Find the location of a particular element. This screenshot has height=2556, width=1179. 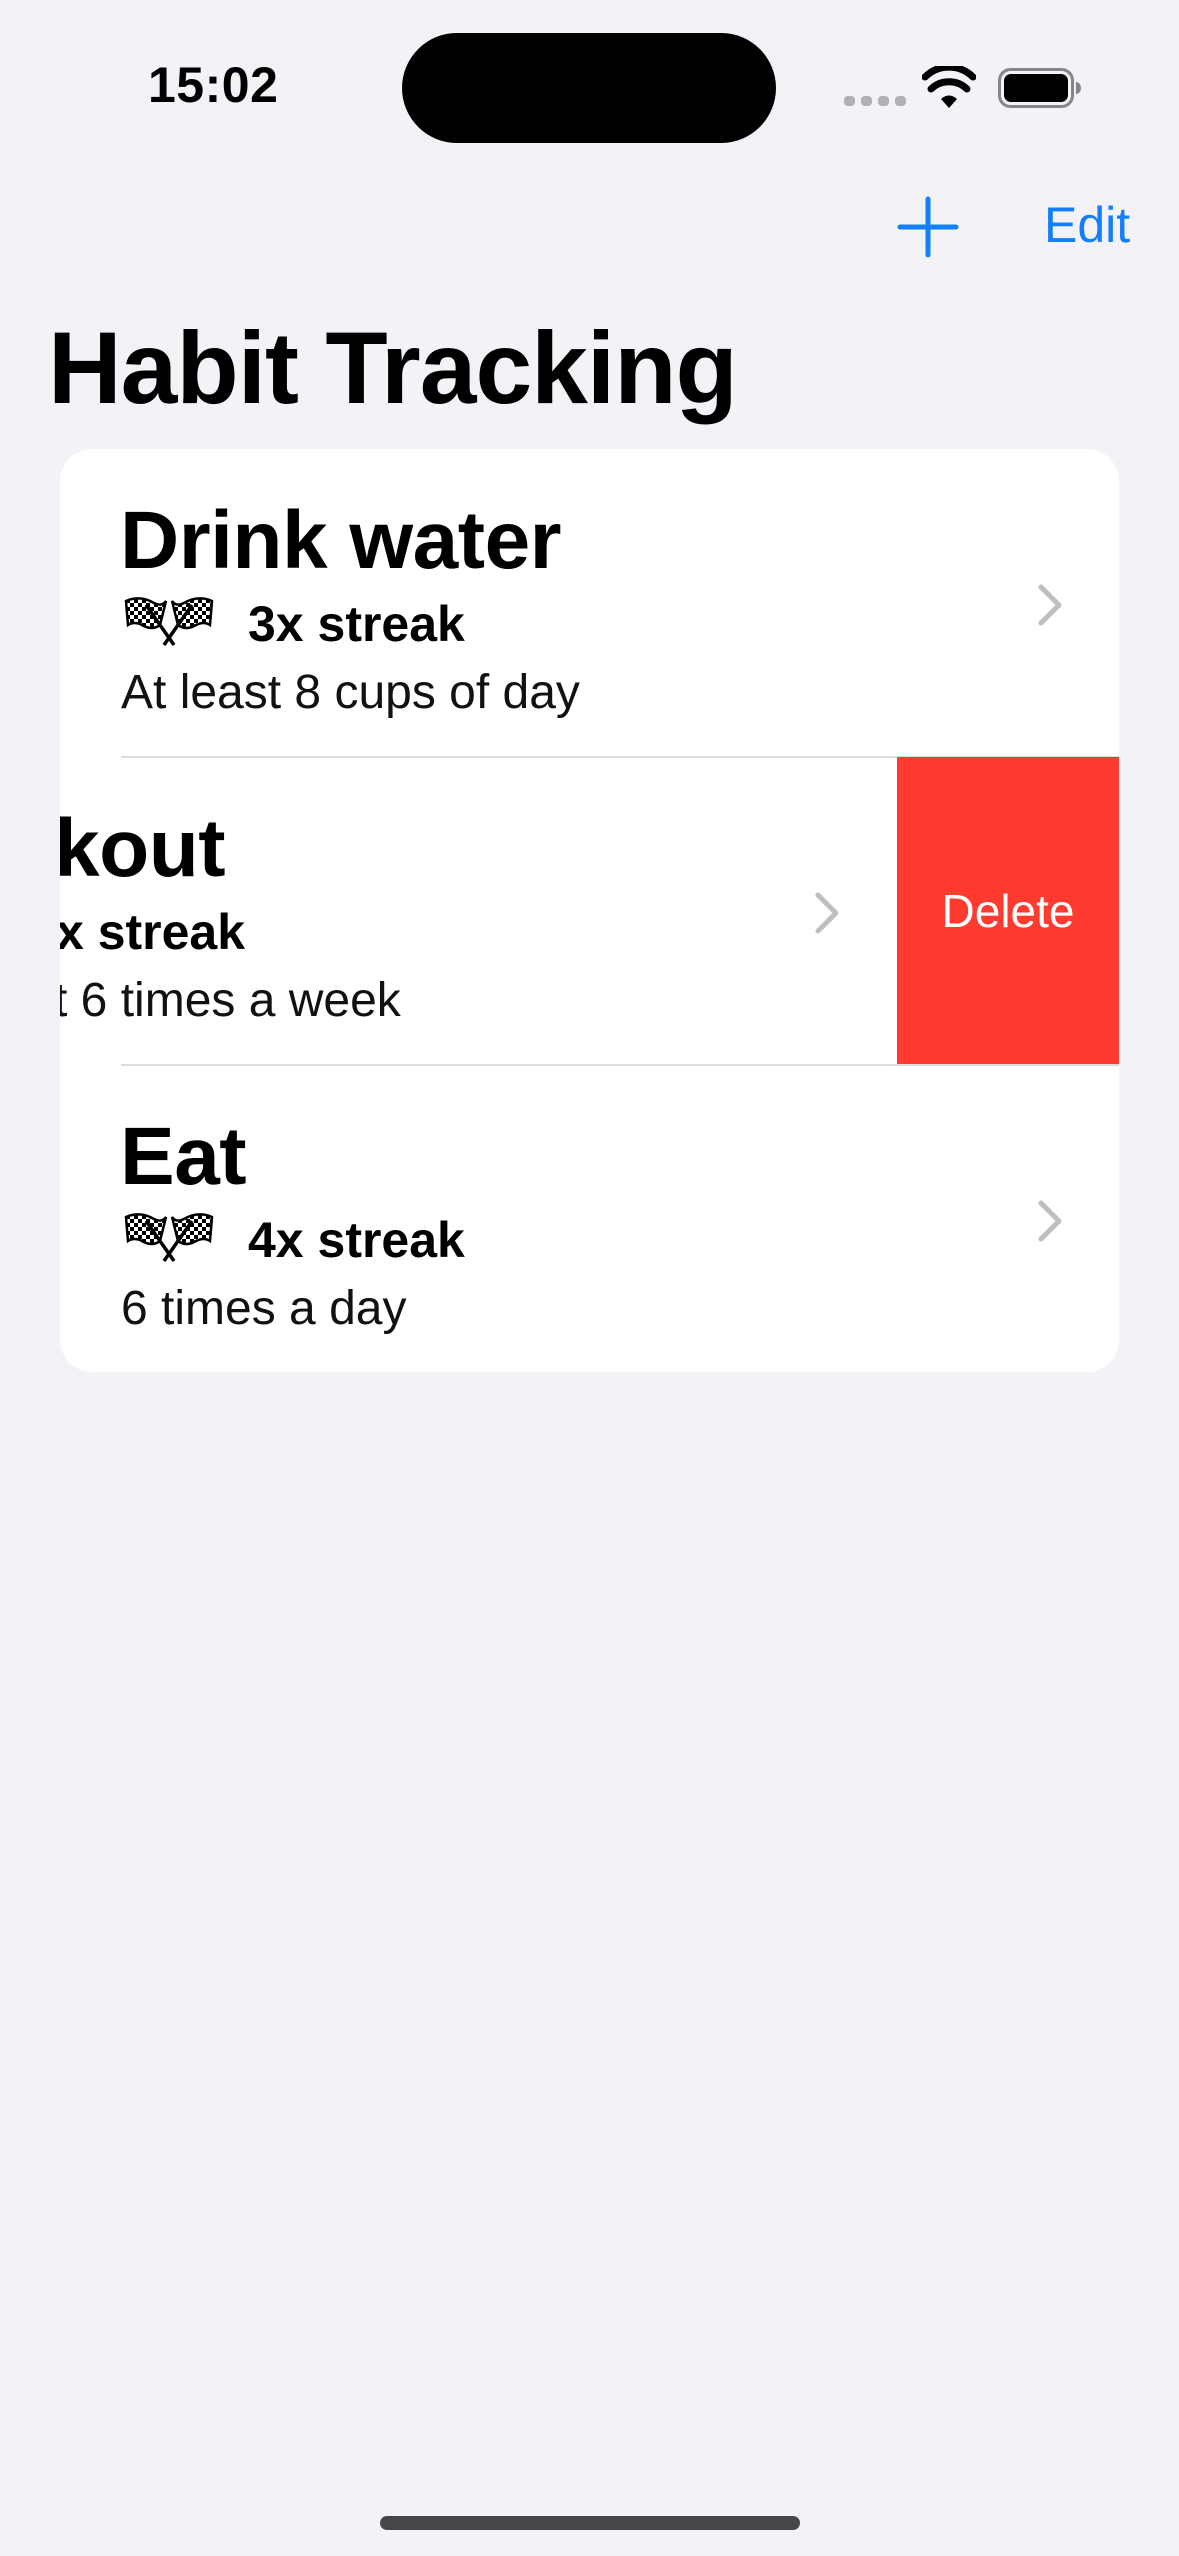

habit-streak: 3x streak is located at coordinates (356, 624).